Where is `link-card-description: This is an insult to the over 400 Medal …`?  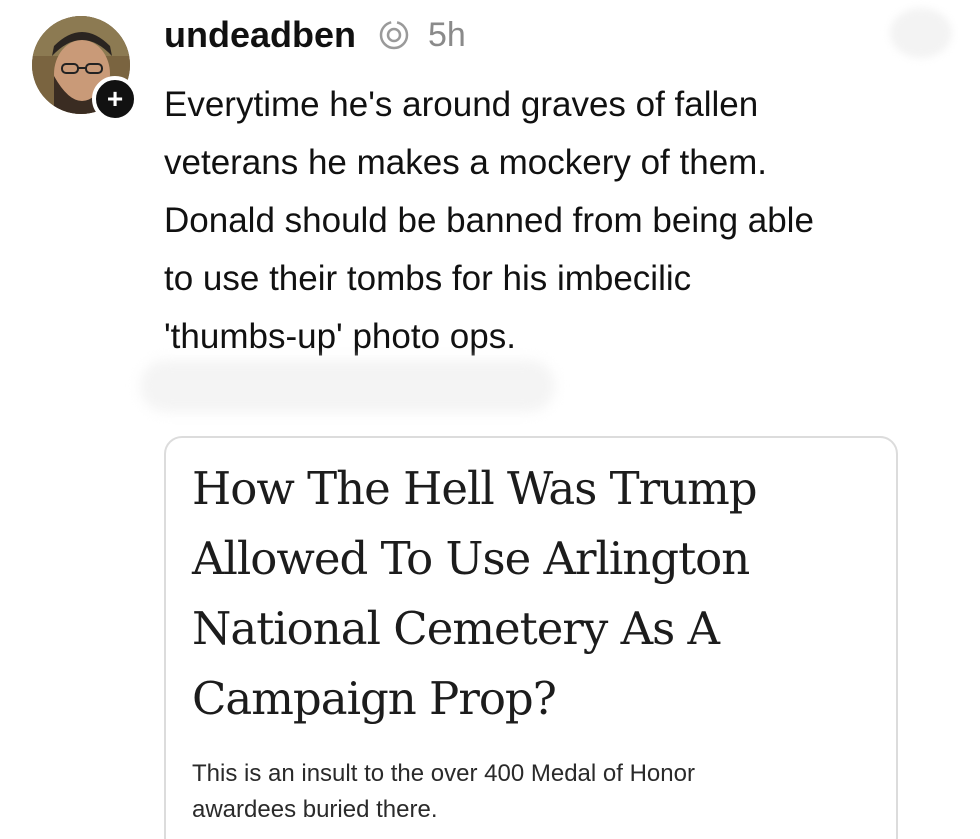 link-card-description: This is an insult to the over 400 Medal … is located at coordinates (537, 792).